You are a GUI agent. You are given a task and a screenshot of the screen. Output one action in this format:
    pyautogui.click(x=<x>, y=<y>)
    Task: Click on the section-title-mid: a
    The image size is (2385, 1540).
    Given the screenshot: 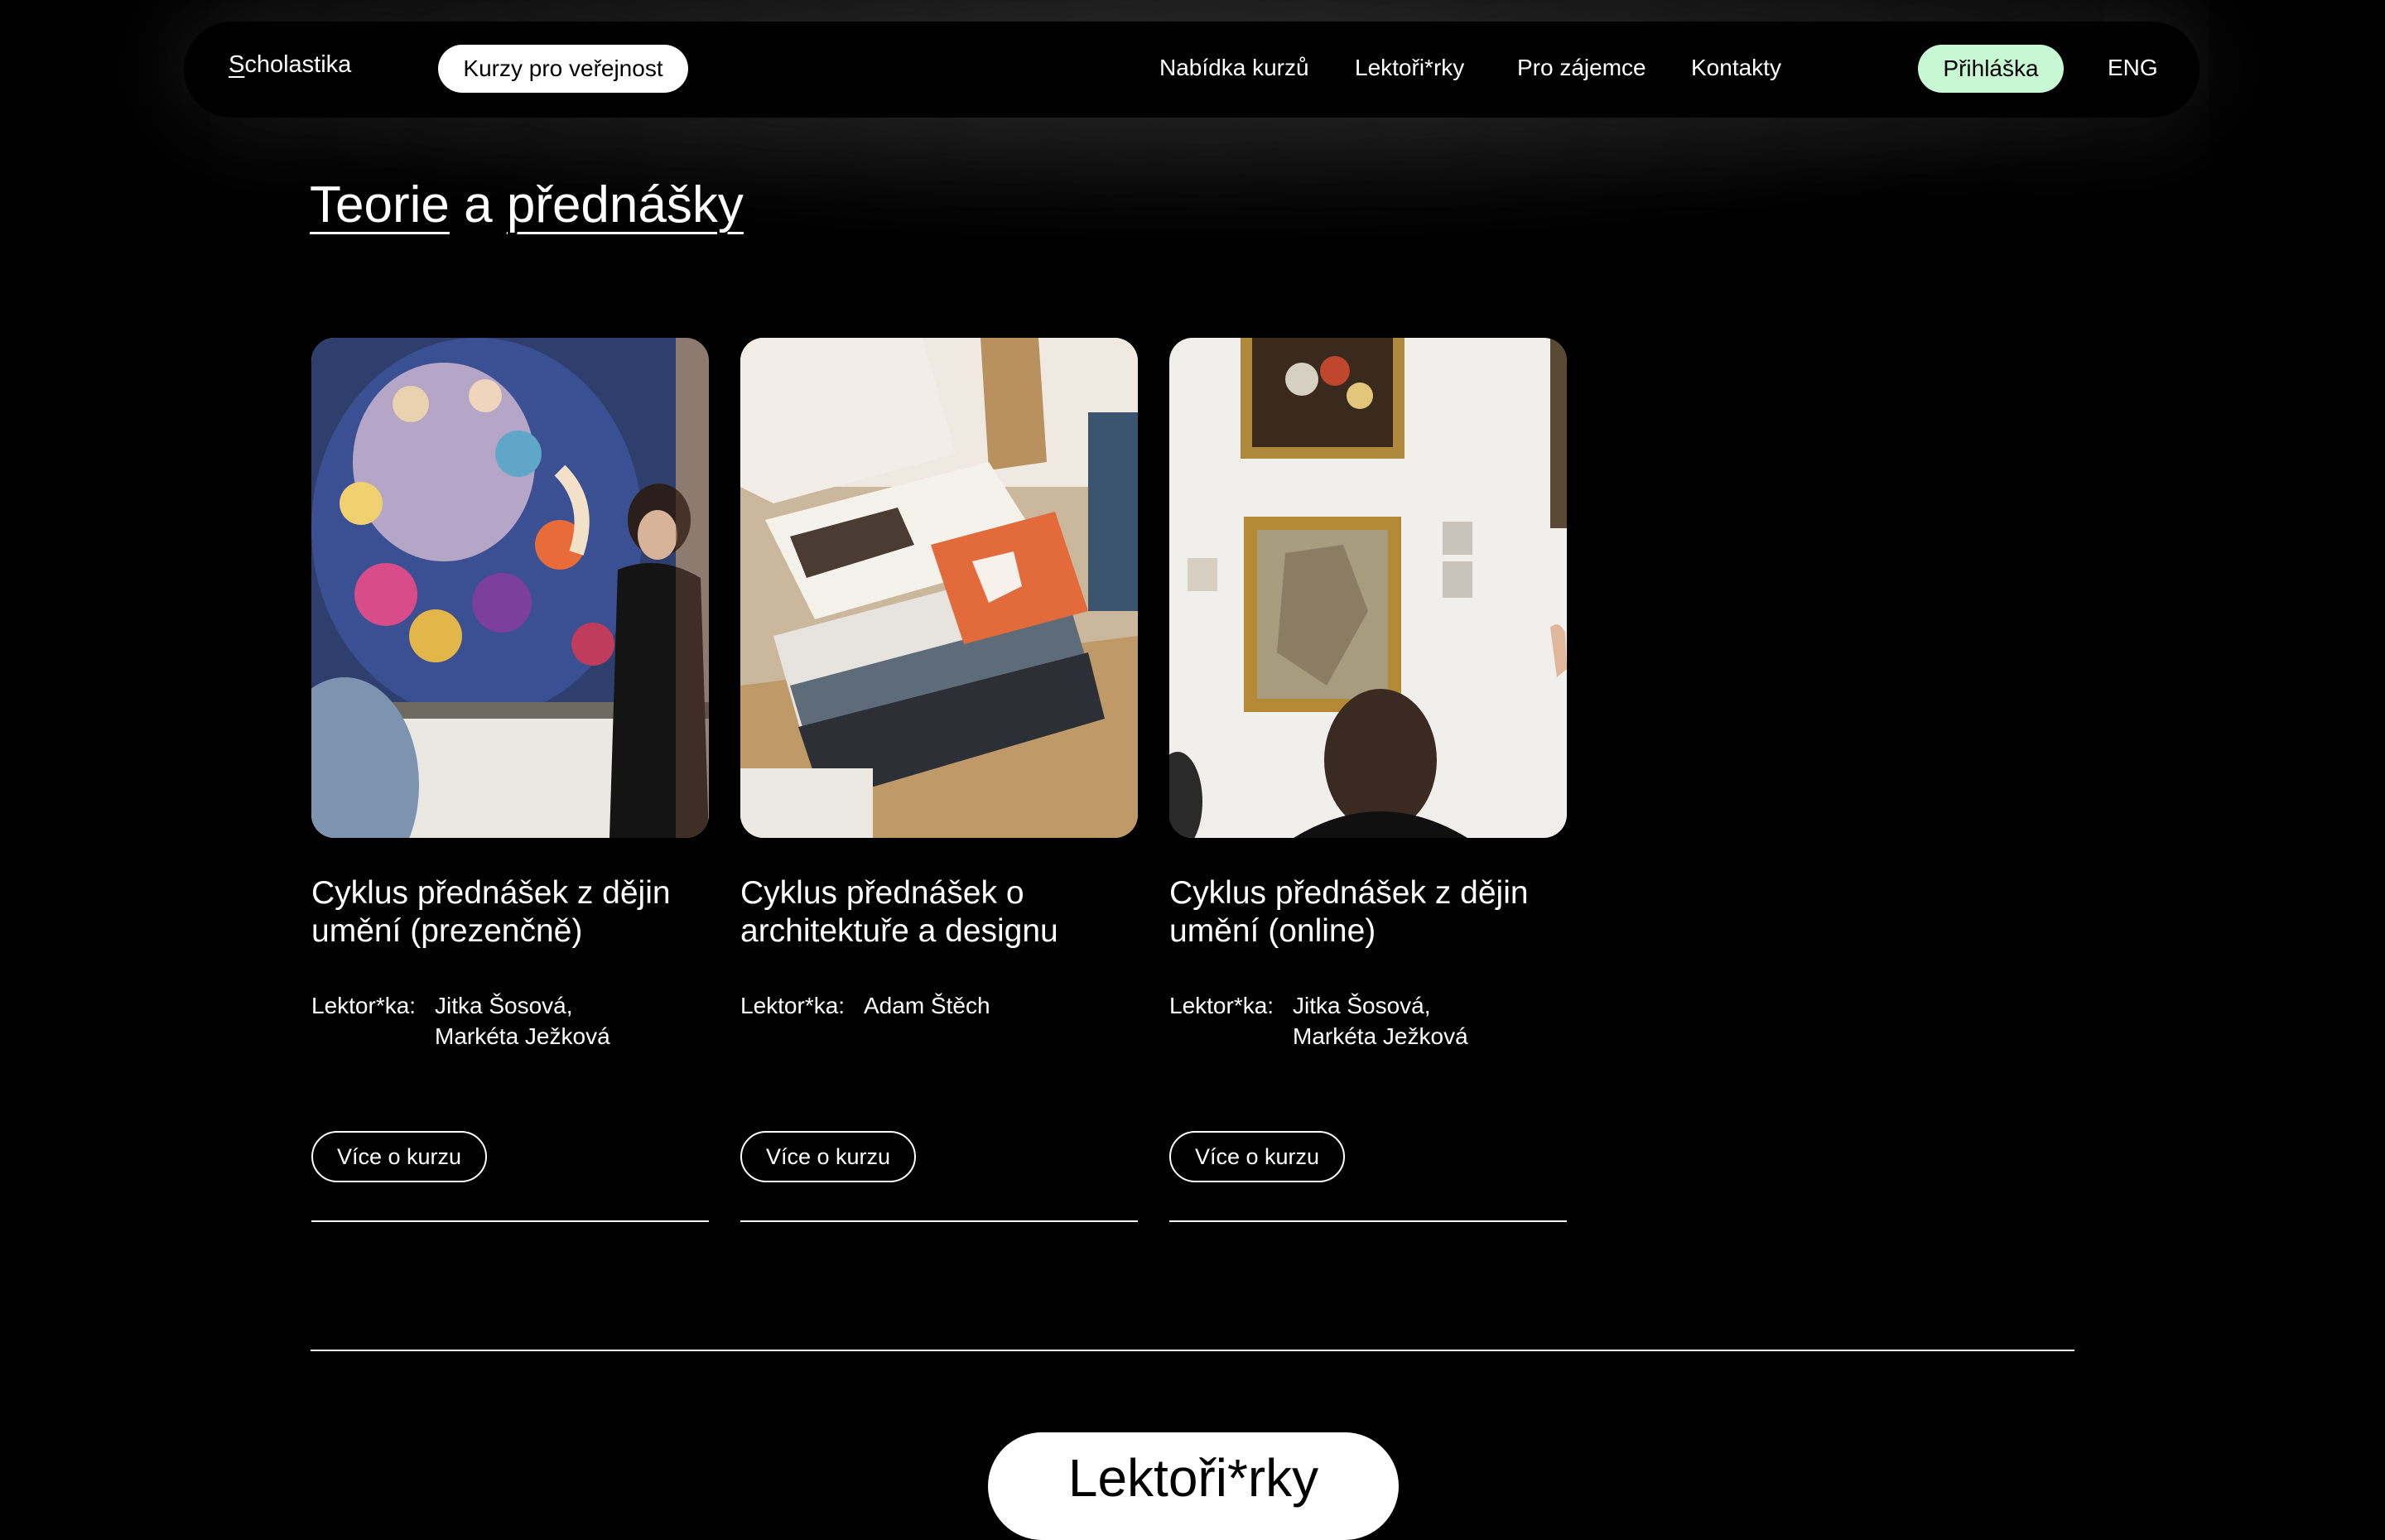 What is the action you would take?
    pyautogui.click(x=478, y=205)
    